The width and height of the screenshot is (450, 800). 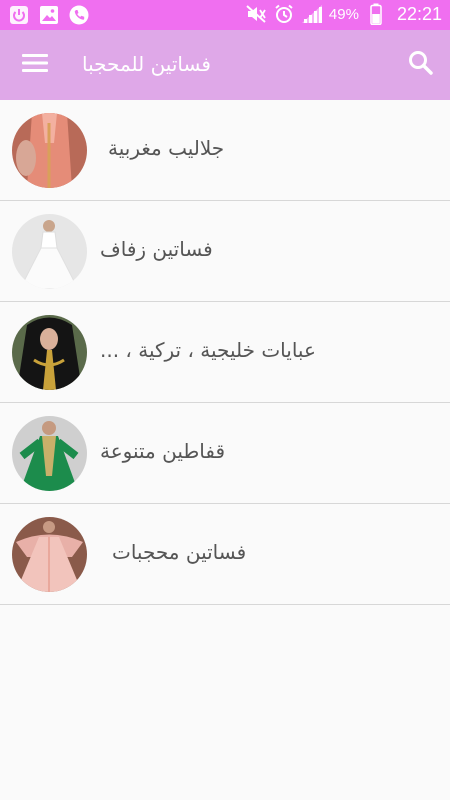 I want to click on status-bar: 49% 22:21, so click(x=225, y=15).